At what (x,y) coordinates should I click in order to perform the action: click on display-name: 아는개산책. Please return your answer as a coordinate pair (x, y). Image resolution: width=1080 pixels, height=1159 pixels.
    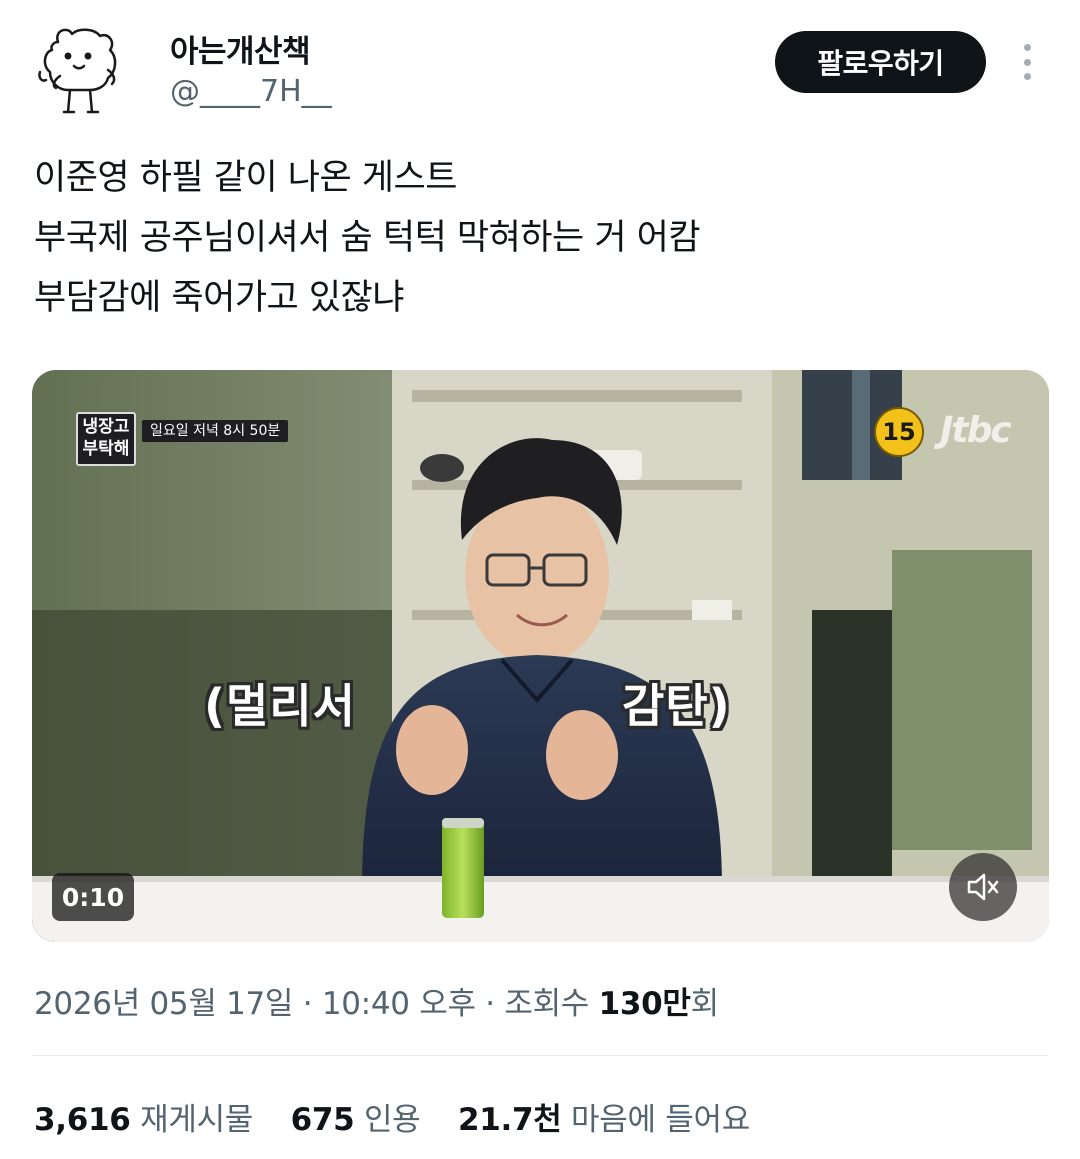
    Looking at the image, I should click on (240, 48).